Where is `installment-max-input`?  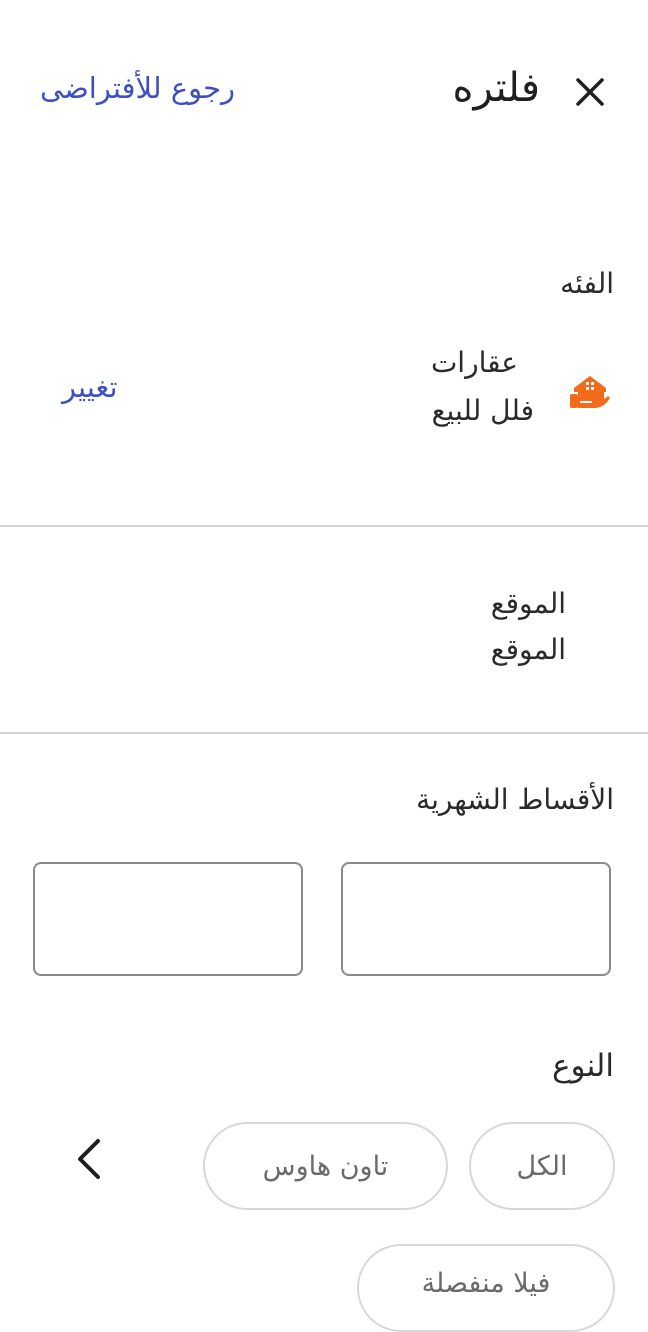 installment-max-input is located at coordinates (168, 919).